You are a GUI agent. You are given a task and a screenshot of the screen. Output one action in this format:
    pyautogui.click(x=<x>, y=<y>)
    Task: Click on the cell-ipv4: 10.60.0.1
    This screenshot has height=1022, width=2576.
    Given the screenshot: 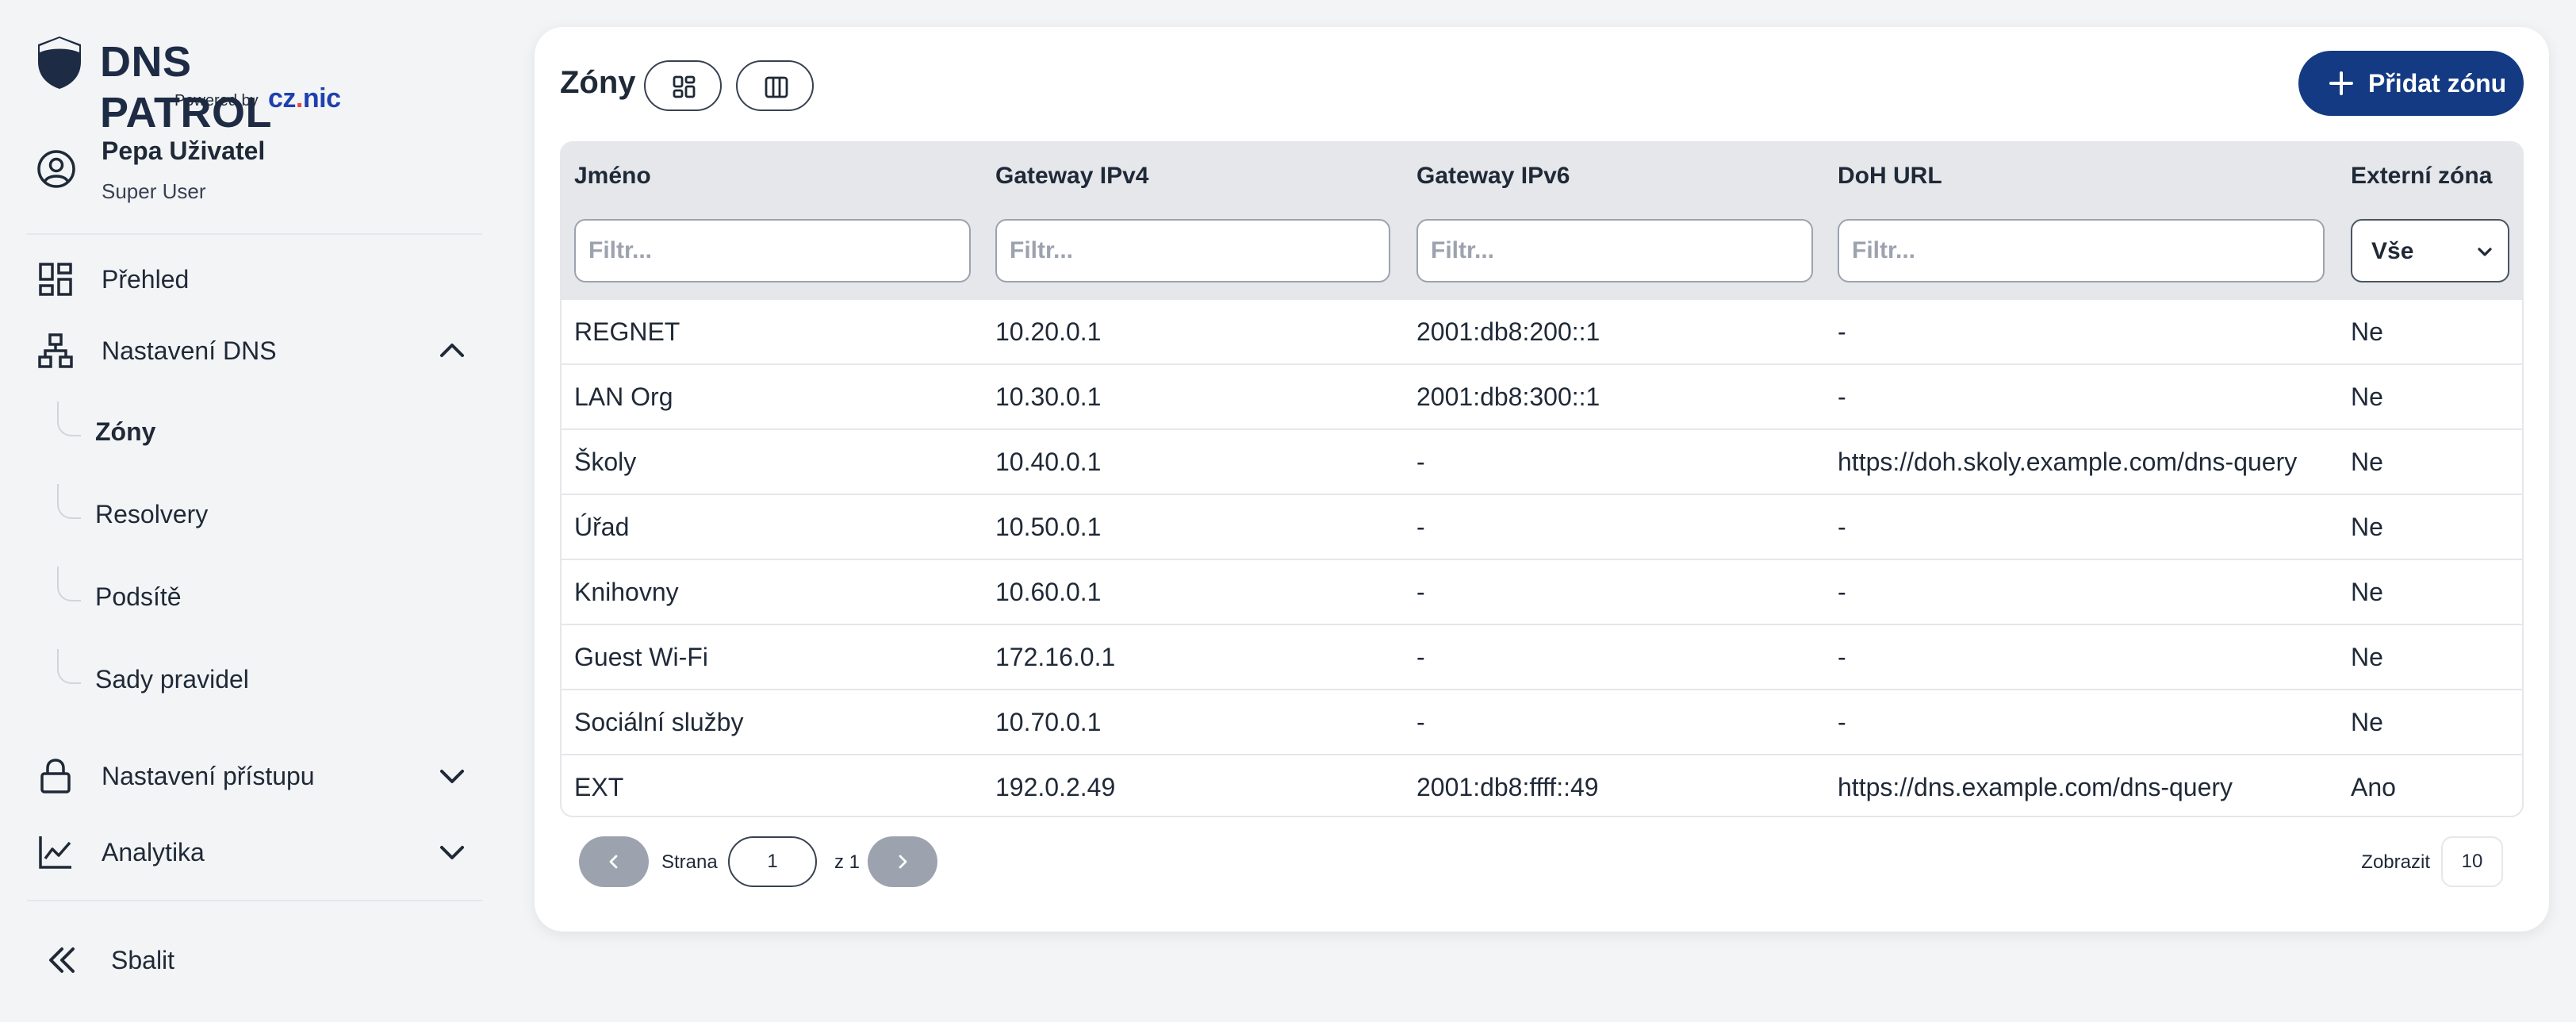 What is the action you would take?
    pyautogui.click(x=1048, y=592)
    